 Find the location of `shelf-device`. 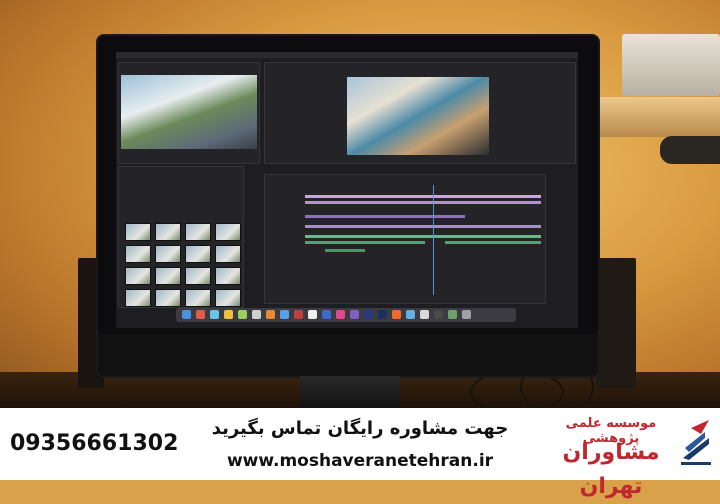

shelf-device is located at coordinates (671, 65).